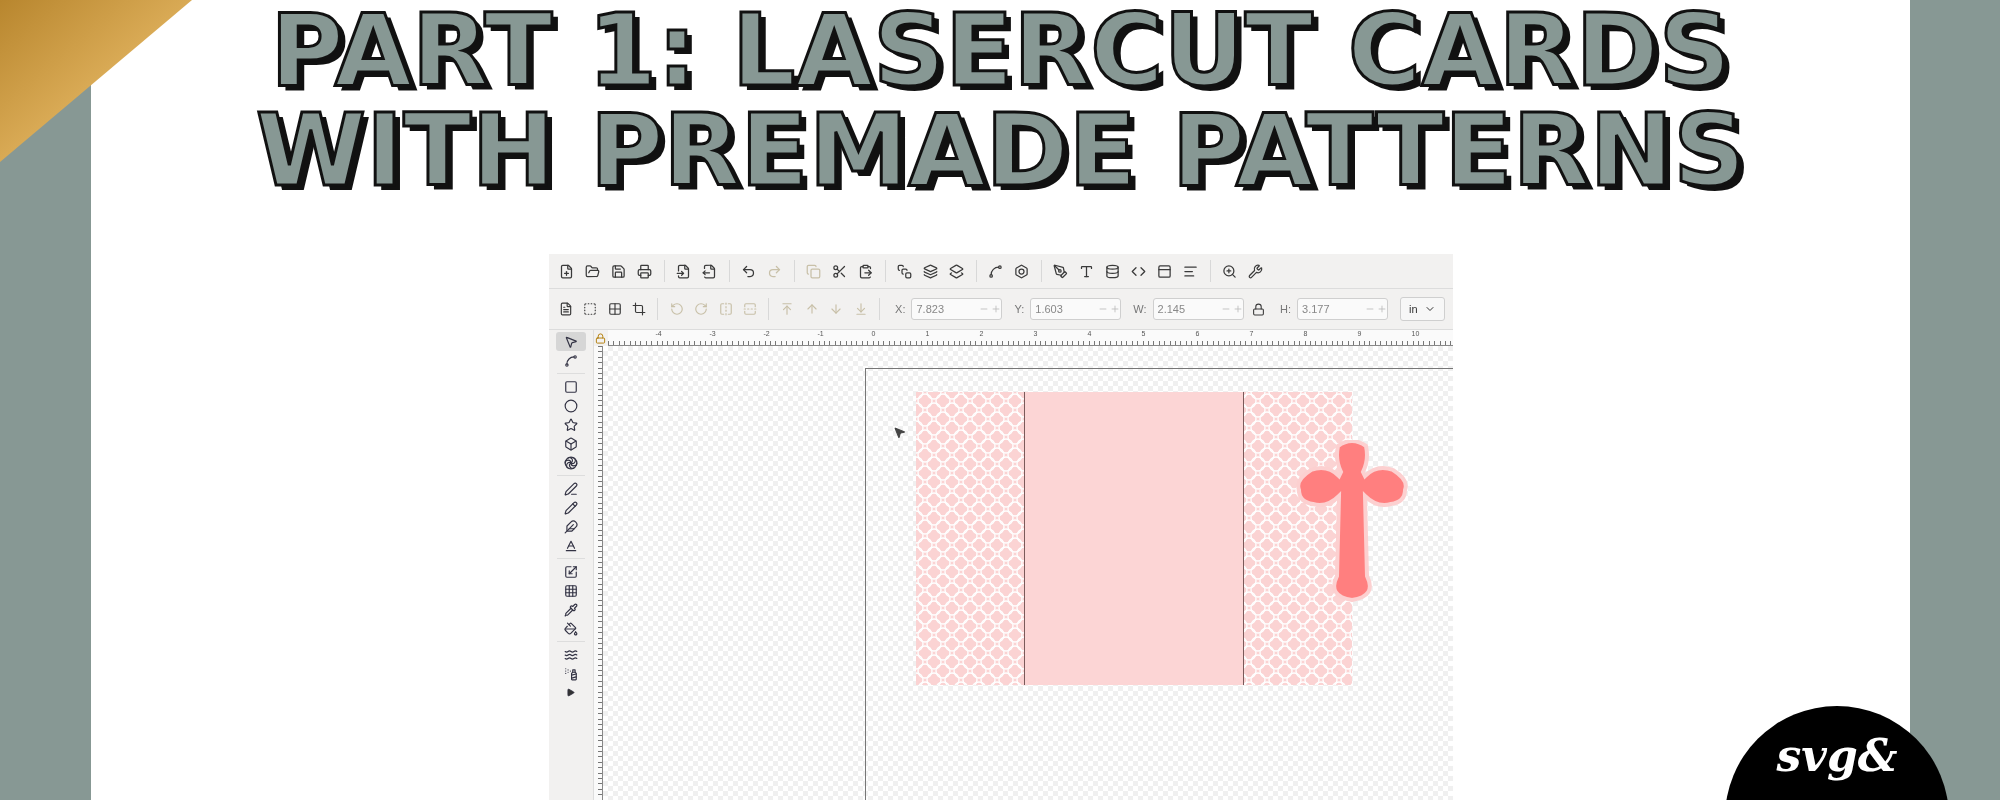 This screenshot has width=2000, height=800. I want to click on field-label: X:, so click(900, 309).